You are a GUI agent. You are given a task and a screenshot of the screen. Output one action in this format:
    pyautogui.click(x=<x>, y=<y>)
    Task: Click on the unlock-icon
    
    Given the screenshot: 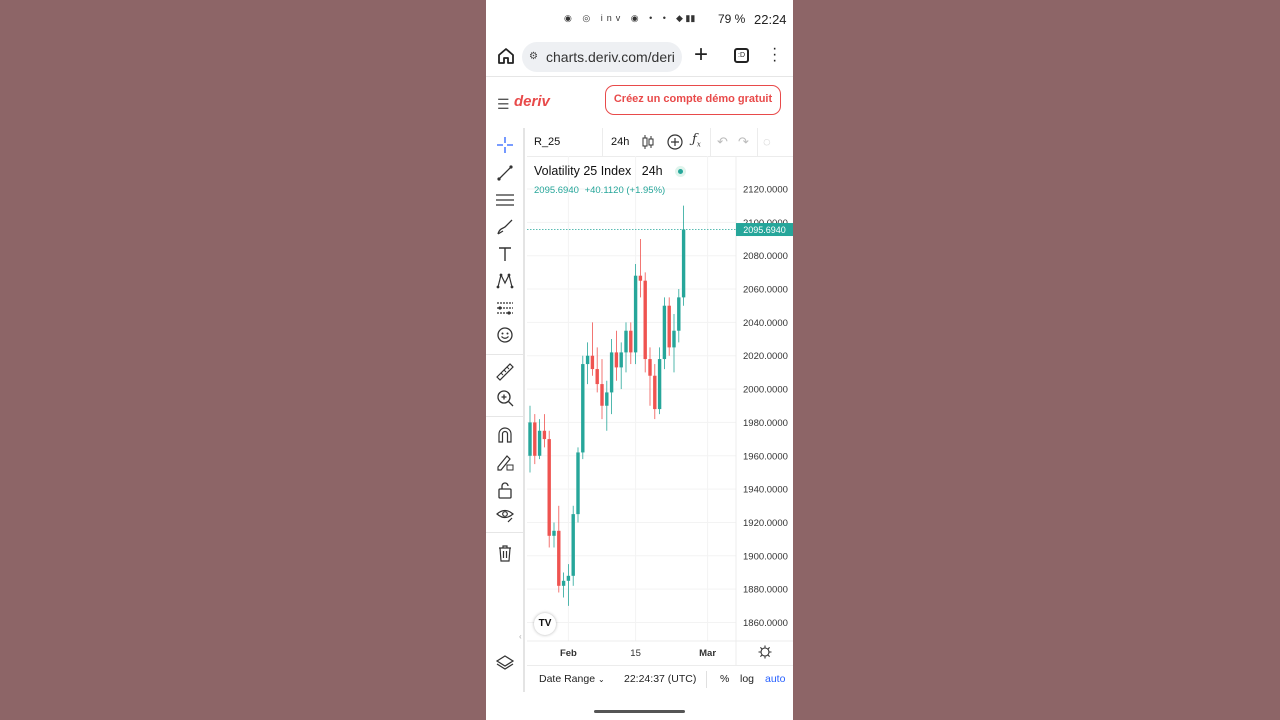 What is the action you would take?
    pyautogui.click(x=505, y=490)
    